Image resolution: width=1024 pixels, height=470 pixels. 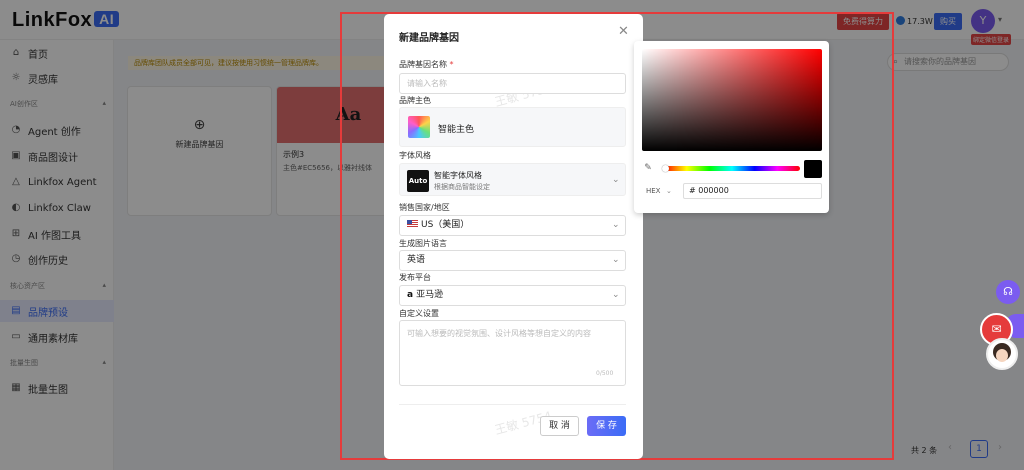 I want to click on amazon-icon: a, so click(x=410, y=295).